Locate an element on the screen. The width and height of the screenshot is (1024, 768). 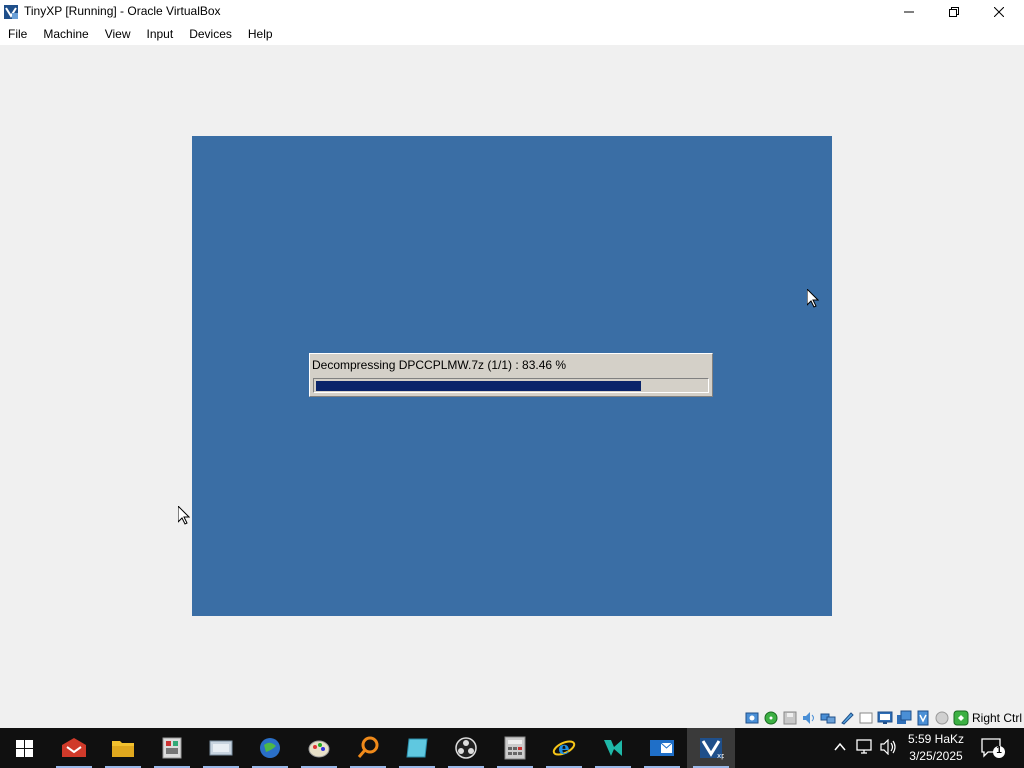
restore-icon is located at coordinates (953, 12).